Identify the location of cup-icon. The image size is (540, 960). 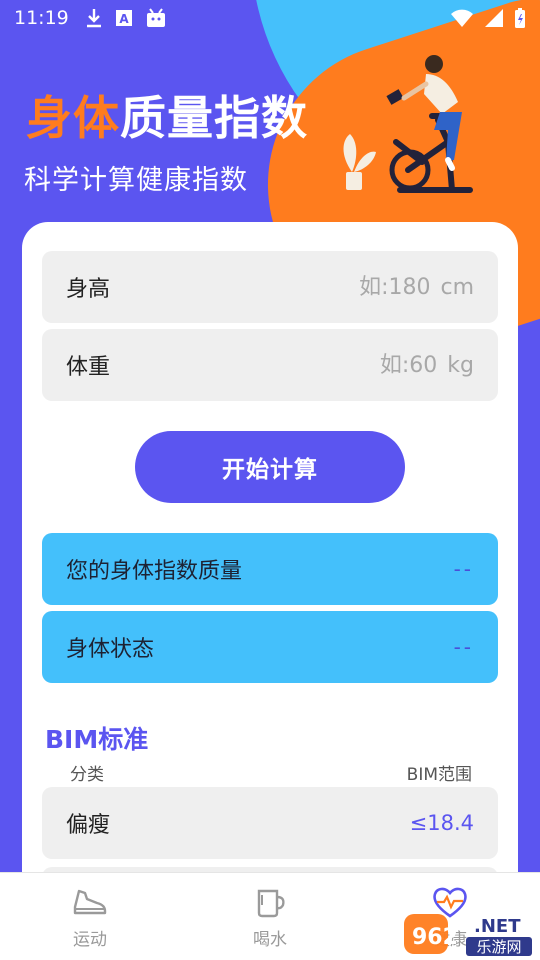
(271, 903).